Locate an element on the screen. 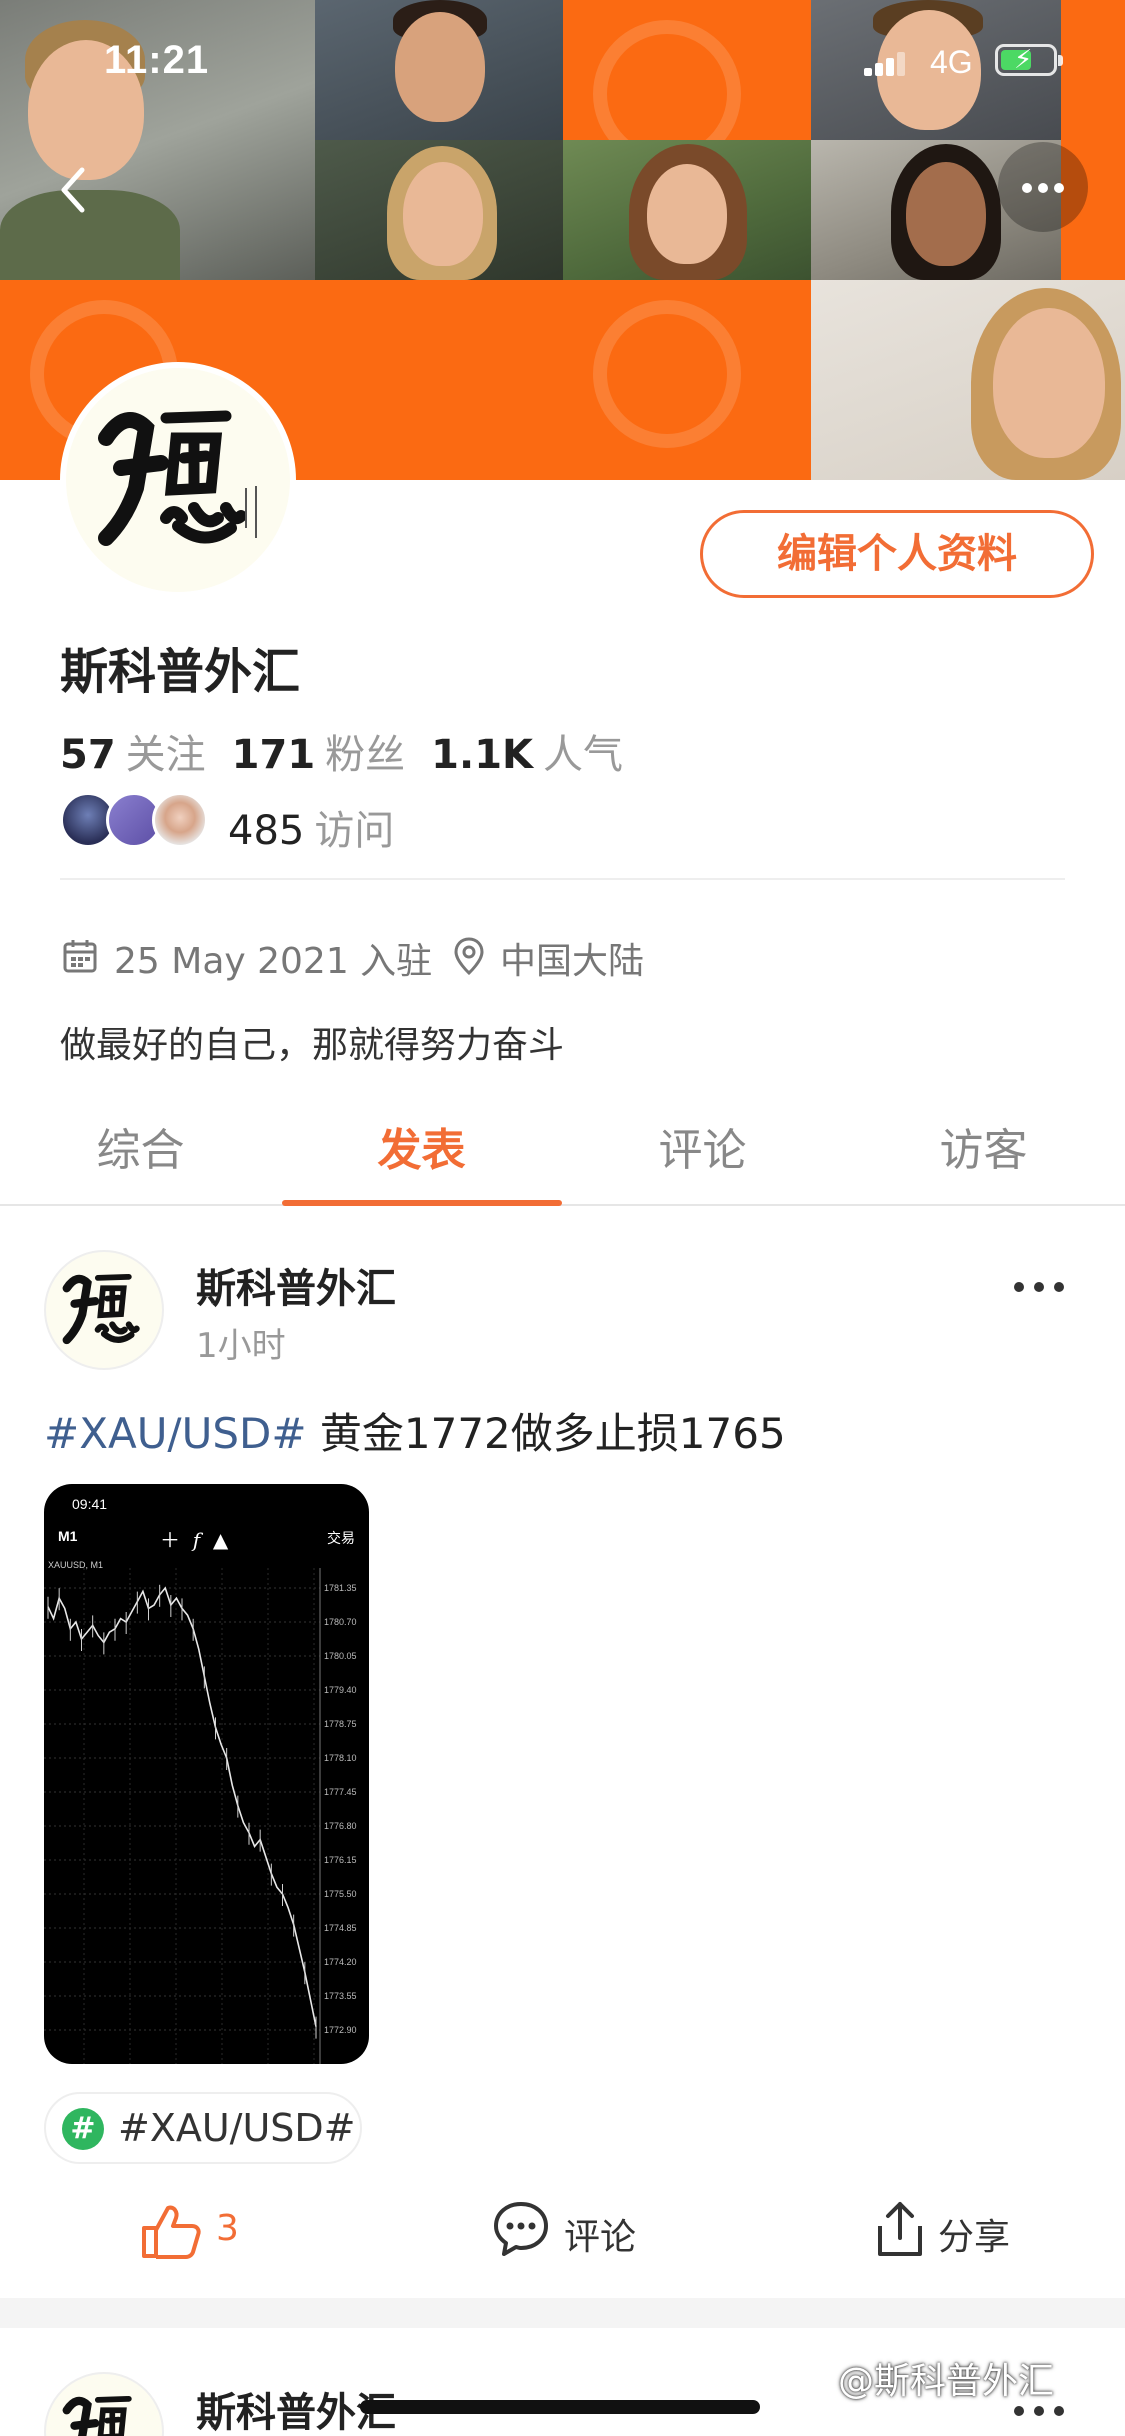 The height and width of the screenshot is (2436, 1125). followers-label: 粉丝 is located at coordinates (365, 755).